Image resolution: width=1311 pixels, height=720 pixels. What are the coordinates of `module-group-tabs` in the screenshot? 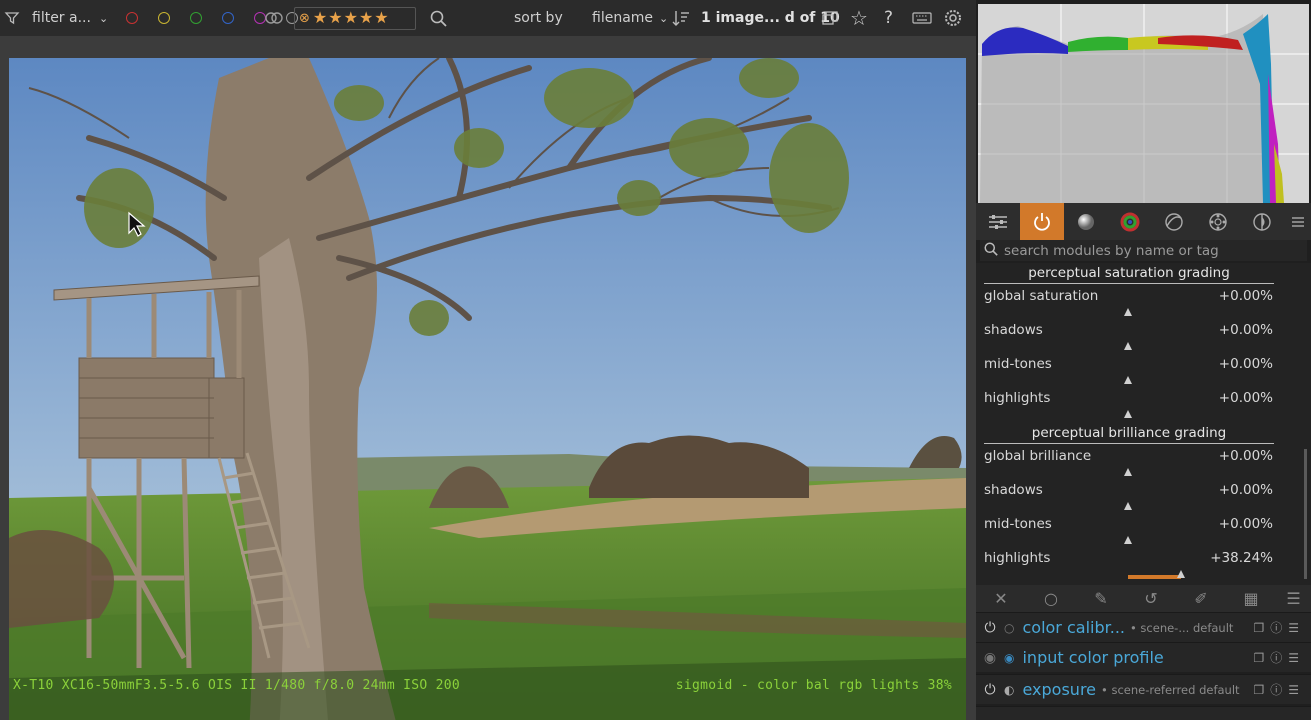 It's located at (1143, 221).